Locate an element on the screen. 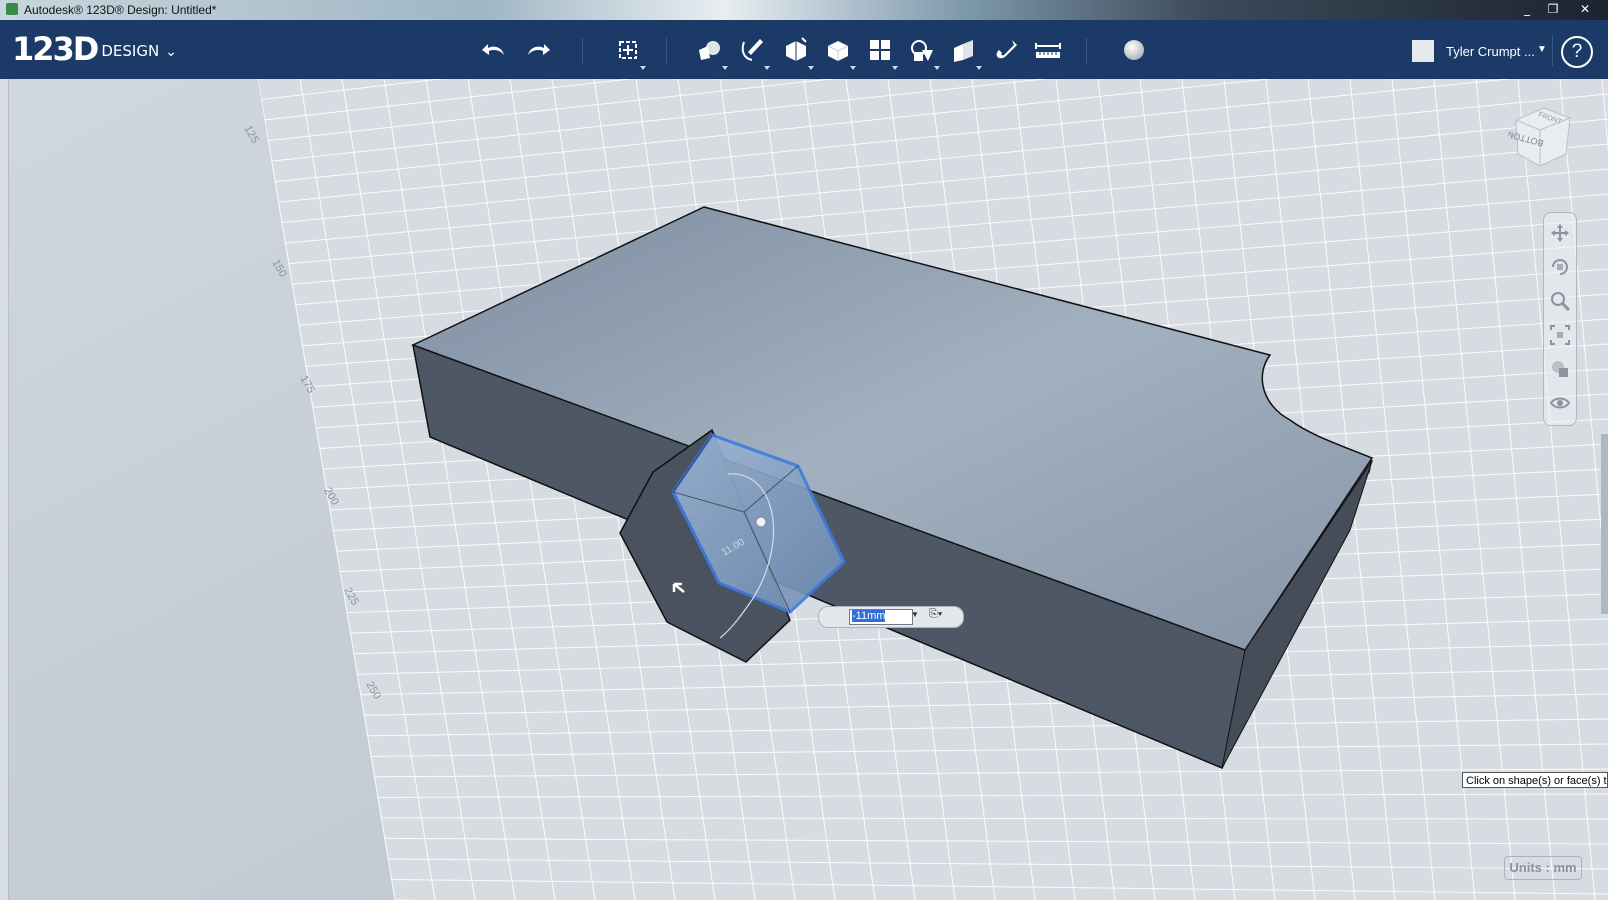 The height and width of the screenshot is (900, 1608). modify-icon is located at coordinates (838, 51).